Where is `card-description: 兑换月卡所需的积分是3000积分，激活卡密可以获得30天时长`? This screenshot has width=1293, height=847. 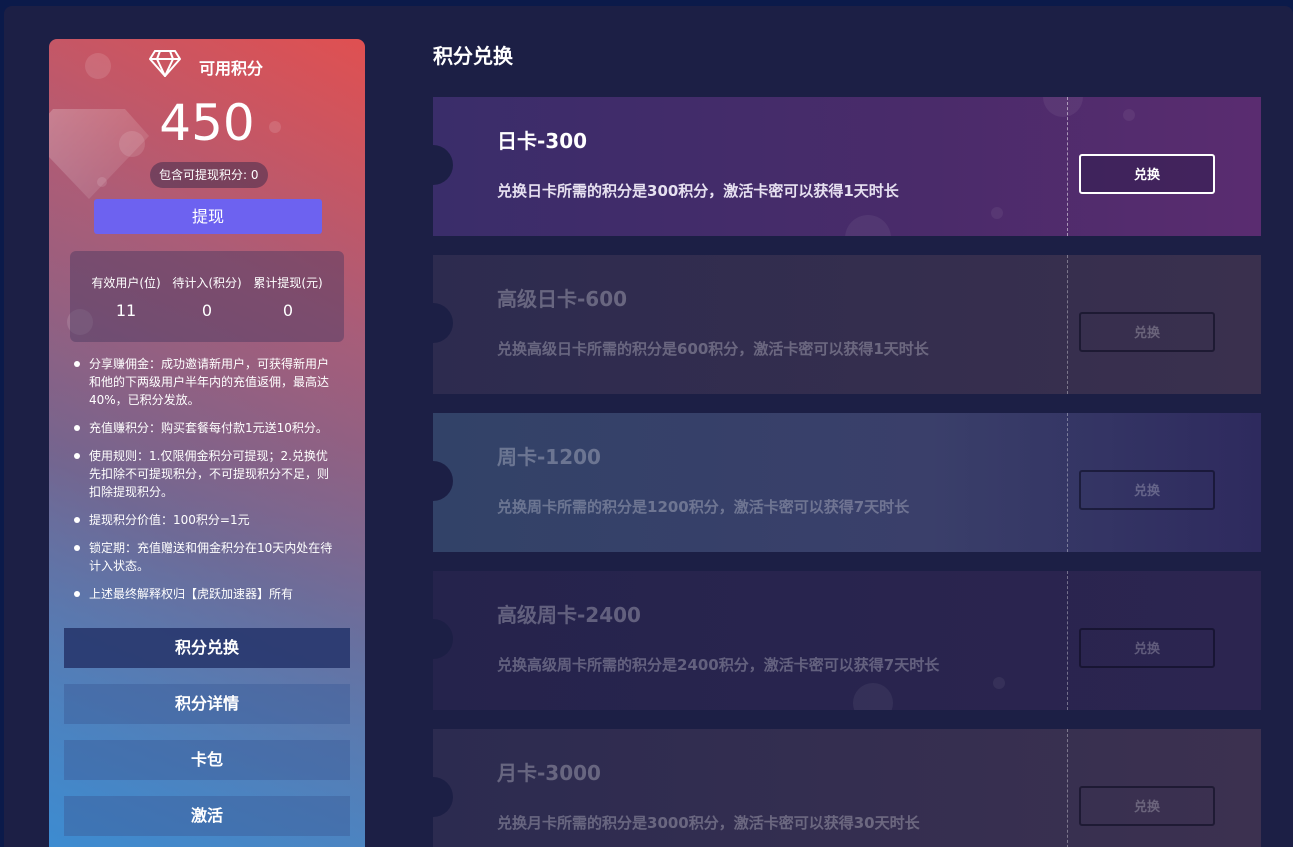 card-description: 兑换月卡所需的积分是3000积分，激活卡密可以获得30天时长 is located at coordinates (708, 823).